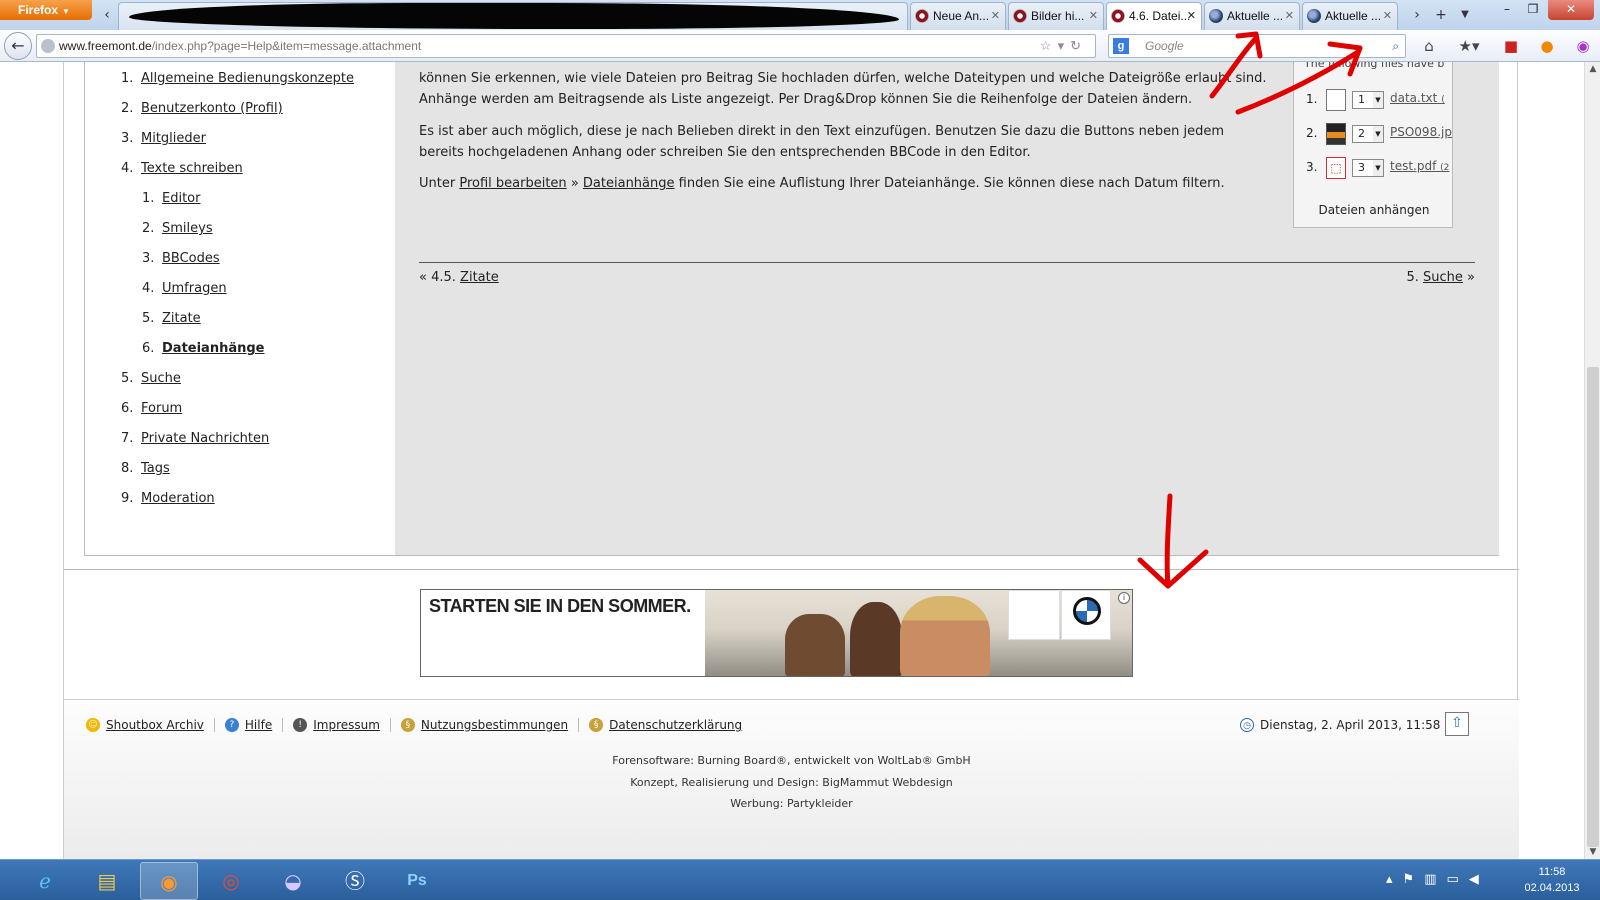 This screenshot has width=1600, height=900. What do you see at coordinates (670, 725) in the screenshot?
I see `footer-link-datenschutz: § Datenschutzerklärung` at bounding box center [670, 725].